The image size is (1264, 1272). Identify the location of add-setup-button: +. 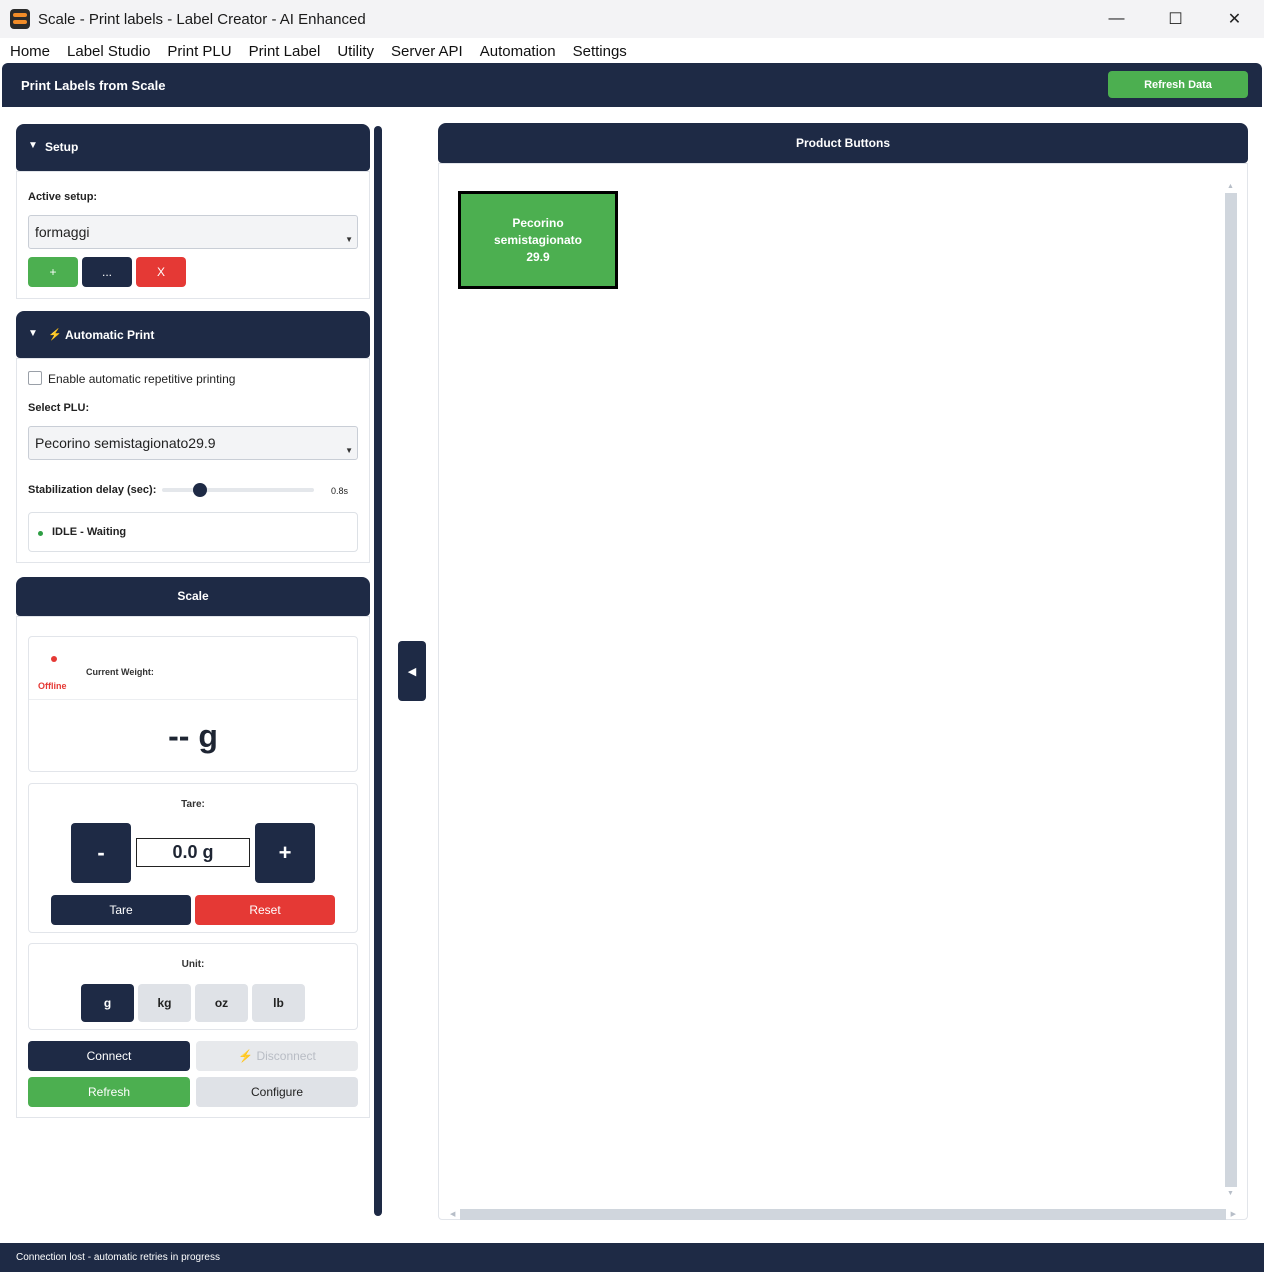
(53, 272).